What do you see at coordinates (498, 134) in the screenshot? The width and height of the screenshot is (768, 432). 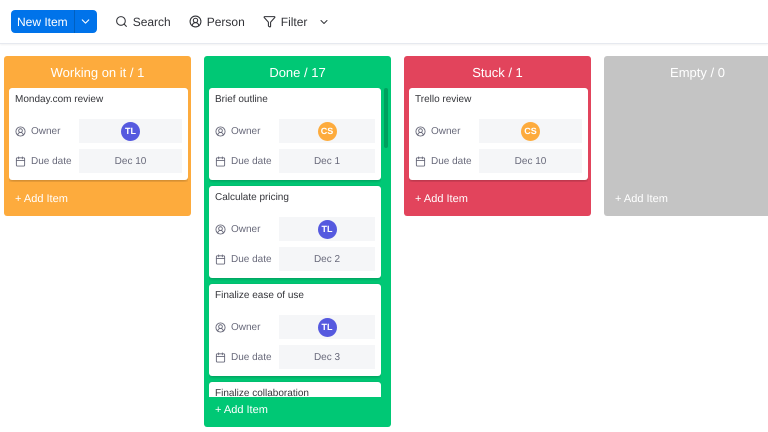 I see `item-card: Trello review Owner CS Due date Dec 10` at bounding box center [498, 134].